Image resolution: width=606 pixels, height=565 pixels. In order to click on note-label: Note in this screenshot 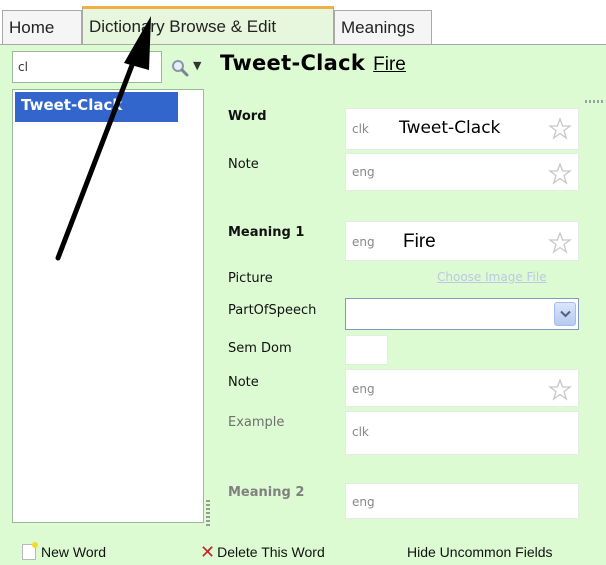, I will do `click(243, 164)`.